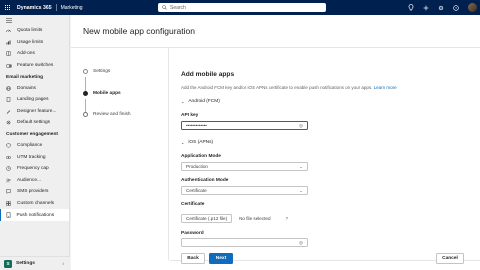 The width and height of the screenshot is (480, 270). I want to click on step-mobile-apps: Mobile apps, so click(102, 93).